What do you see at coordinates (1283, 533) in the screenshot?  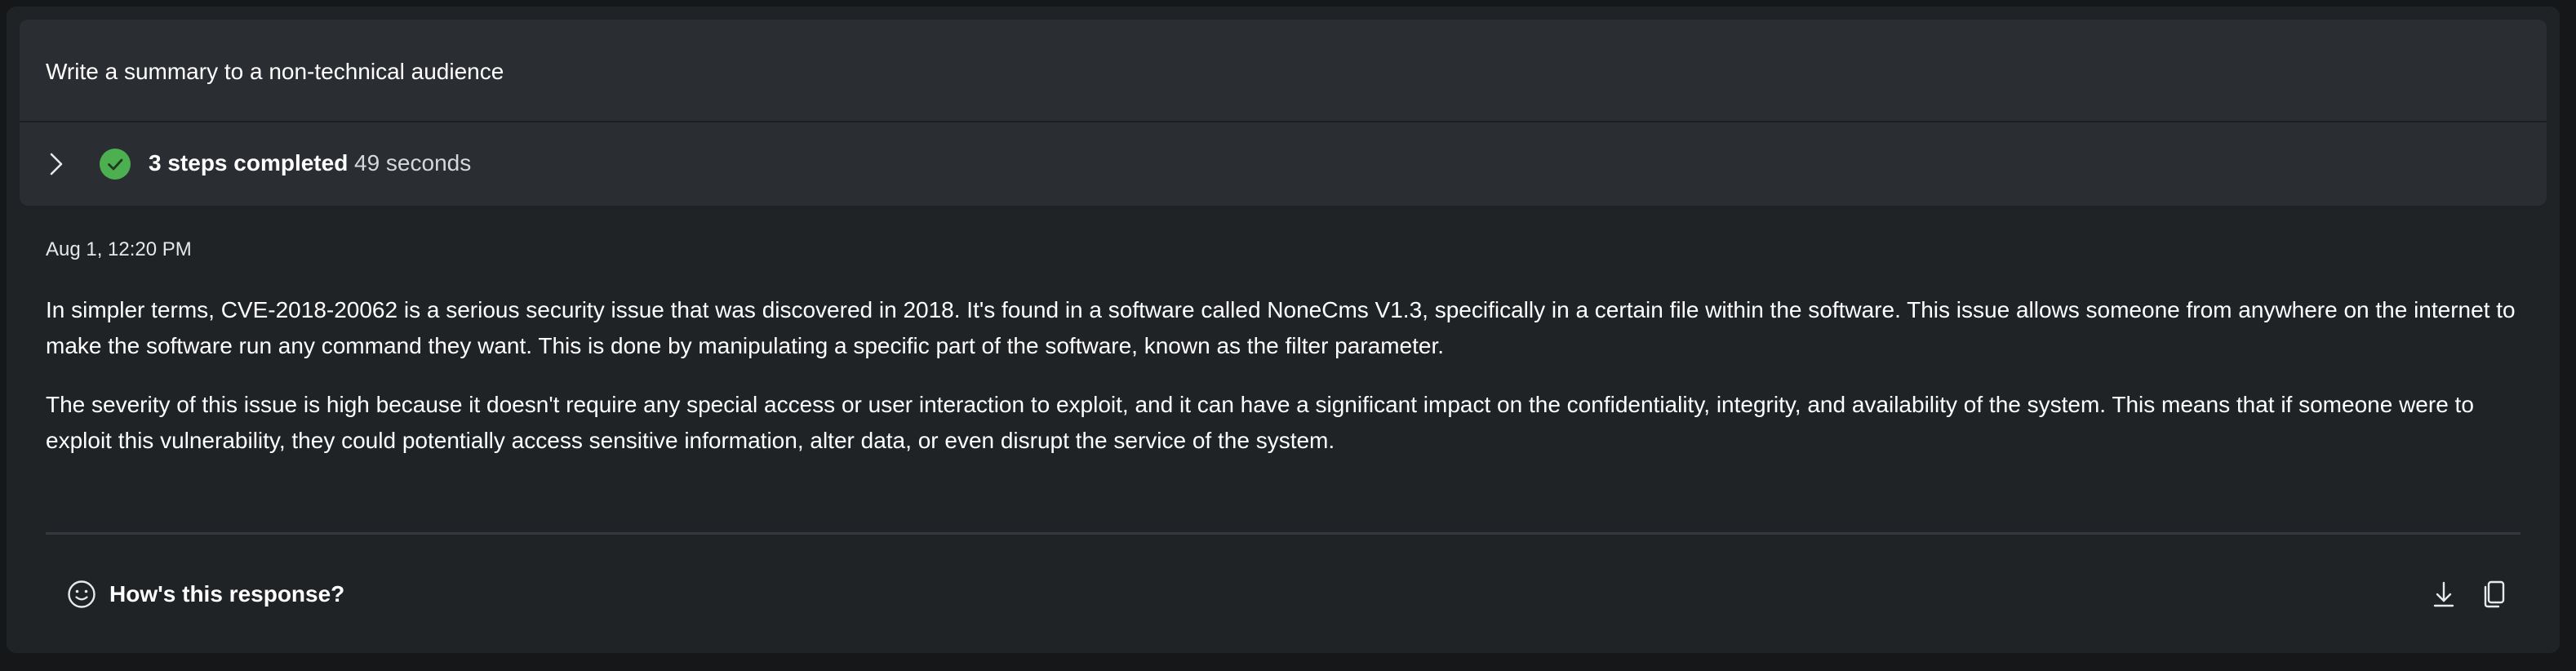 I see `footer-divider` at bounding box center [1283, 533].